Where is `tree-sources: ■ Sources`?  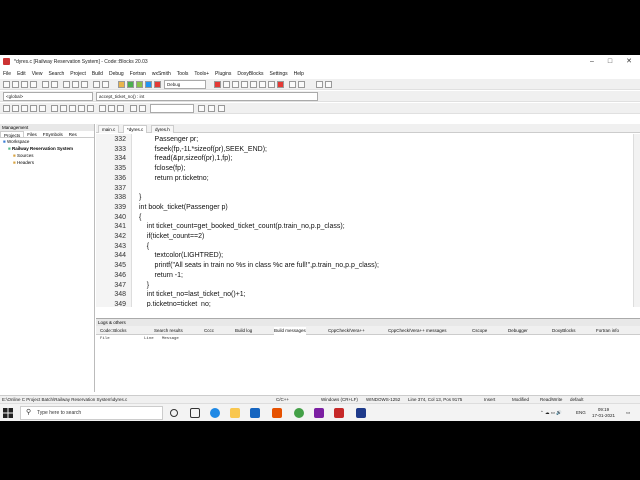
tree-sources: ■ Sources is located at coordinates (47, 155).